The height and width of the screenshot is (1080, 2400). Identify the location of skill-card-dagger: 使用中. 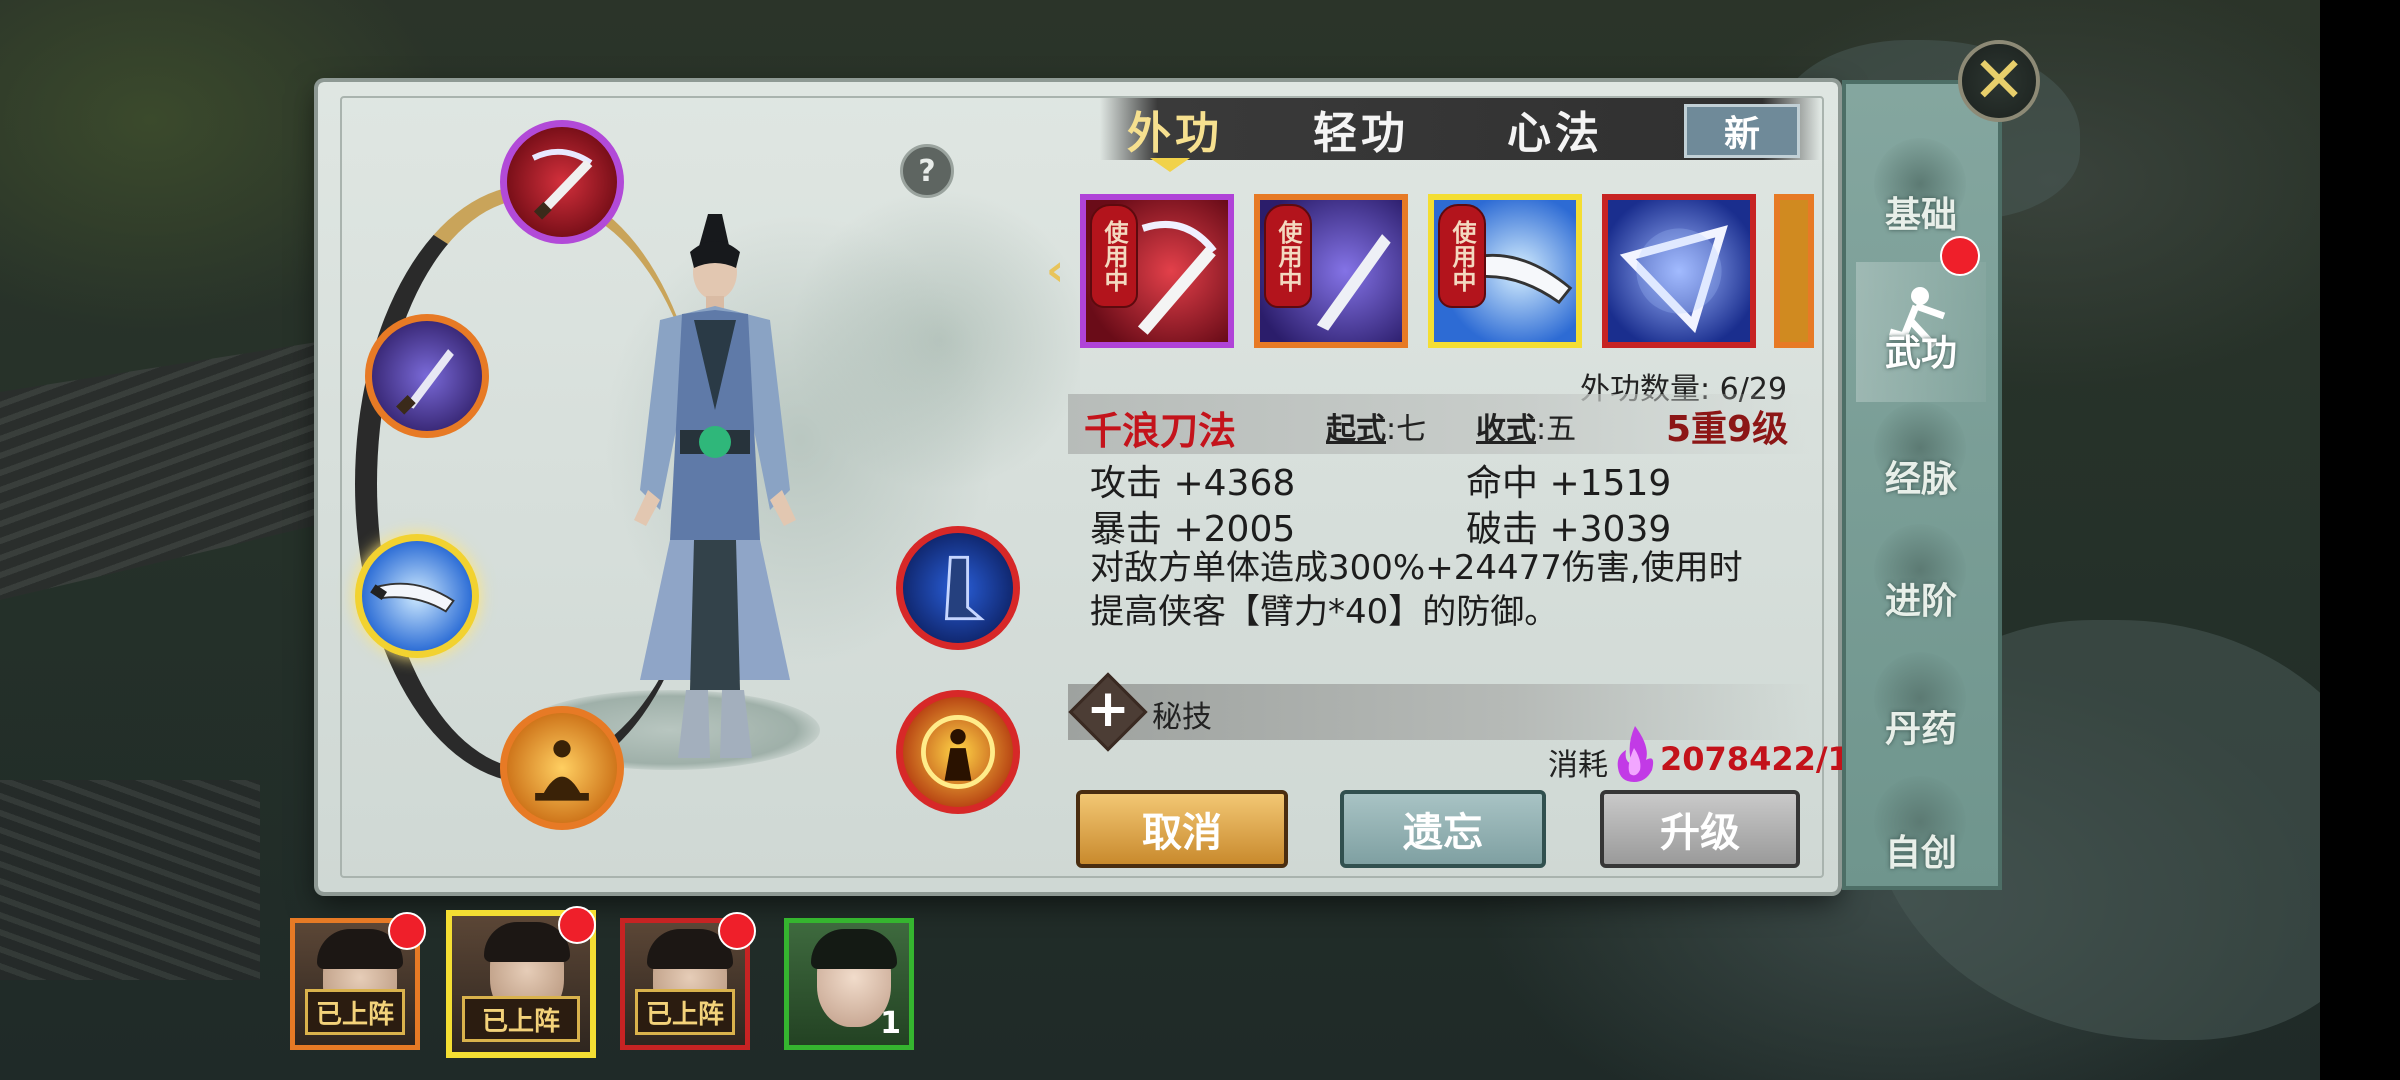
(1331, 271).